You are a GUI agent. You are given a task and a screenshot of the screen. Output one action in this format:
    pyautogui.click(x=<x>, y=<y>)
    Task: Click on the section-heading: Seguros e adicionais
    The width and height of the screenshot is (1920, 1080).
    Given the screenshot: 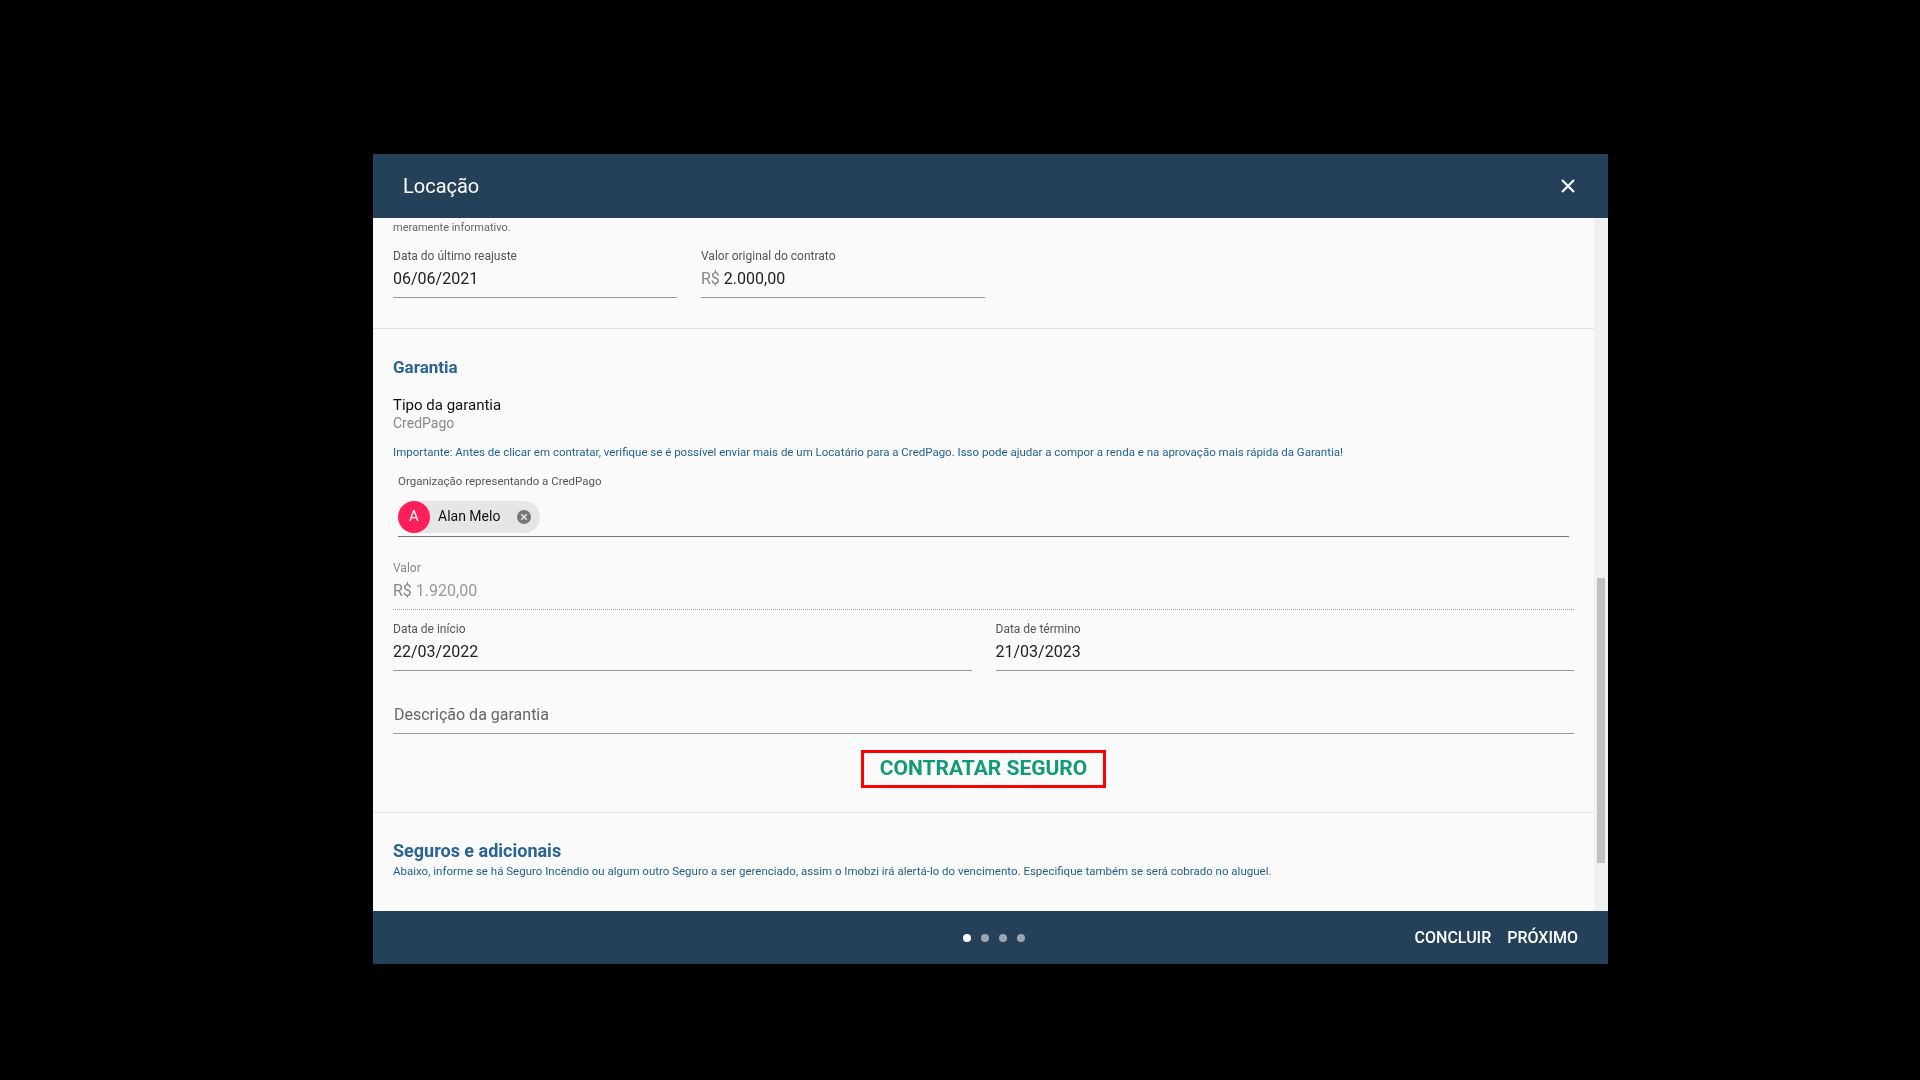 What is the action you would take?
    pyautogui.click(x=478, y=850)
    